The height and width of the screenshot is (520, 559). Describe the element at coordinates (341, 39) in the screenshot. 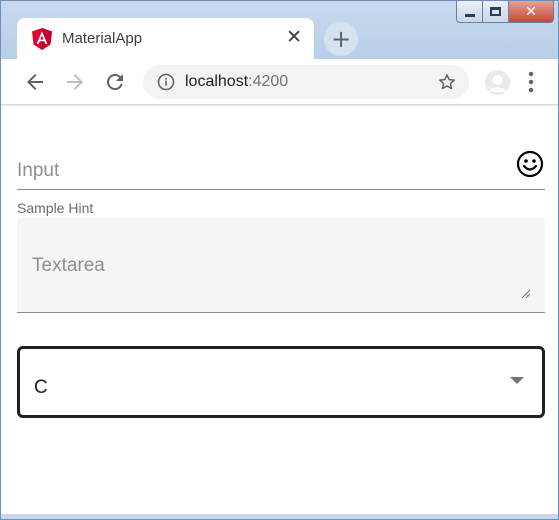

I see `new-tab-button: +` at that location.